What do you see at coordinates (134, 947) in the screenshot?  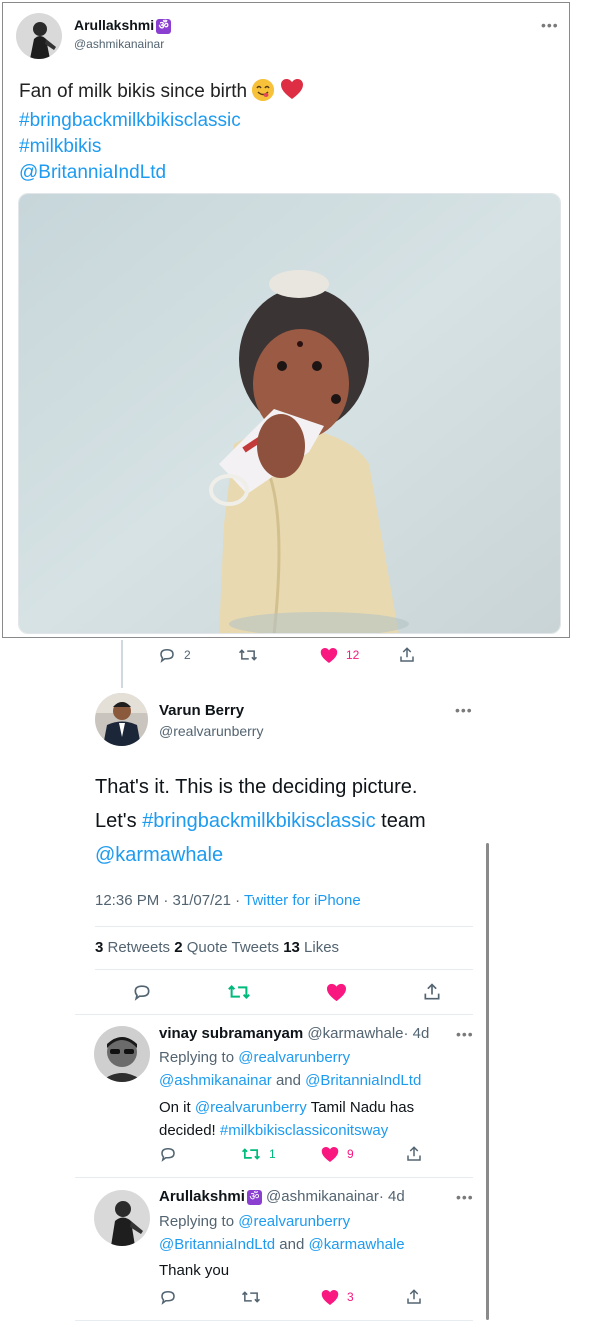 I see `retweets-stat: 3 Retweets` at bounding box center [134, 947].